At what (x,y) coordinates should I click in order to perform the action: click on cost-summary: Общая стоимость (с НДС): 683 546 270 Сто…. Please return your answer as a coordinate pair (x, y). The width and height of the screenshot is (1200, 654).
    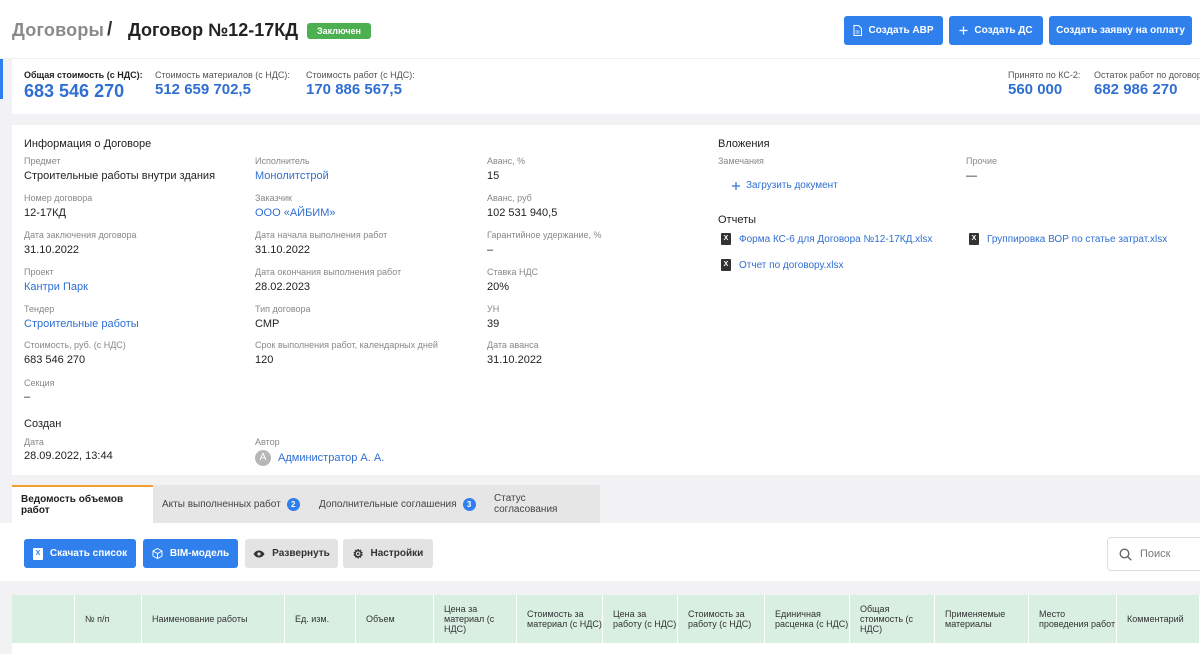
    Looking at the image, I should click on (600, 86).